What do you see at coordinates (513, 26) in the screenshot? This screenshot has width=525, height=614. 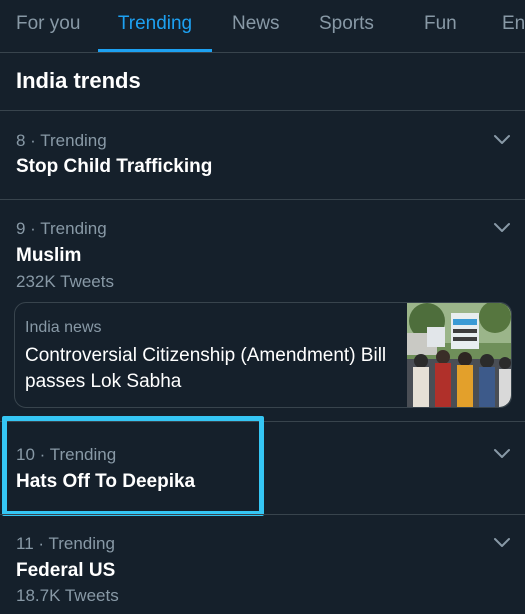 I see `tab-entertainment: En` at bounding box center [513, 26].